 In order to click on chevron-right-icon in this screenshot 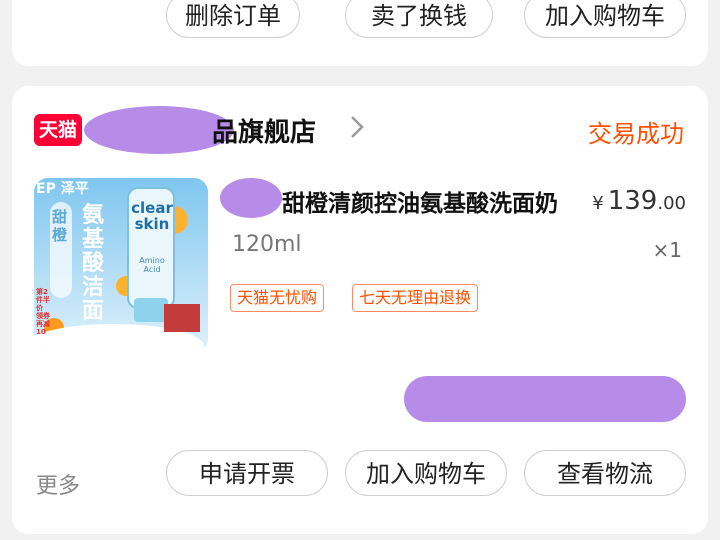, I will do `click(358, 127)`.